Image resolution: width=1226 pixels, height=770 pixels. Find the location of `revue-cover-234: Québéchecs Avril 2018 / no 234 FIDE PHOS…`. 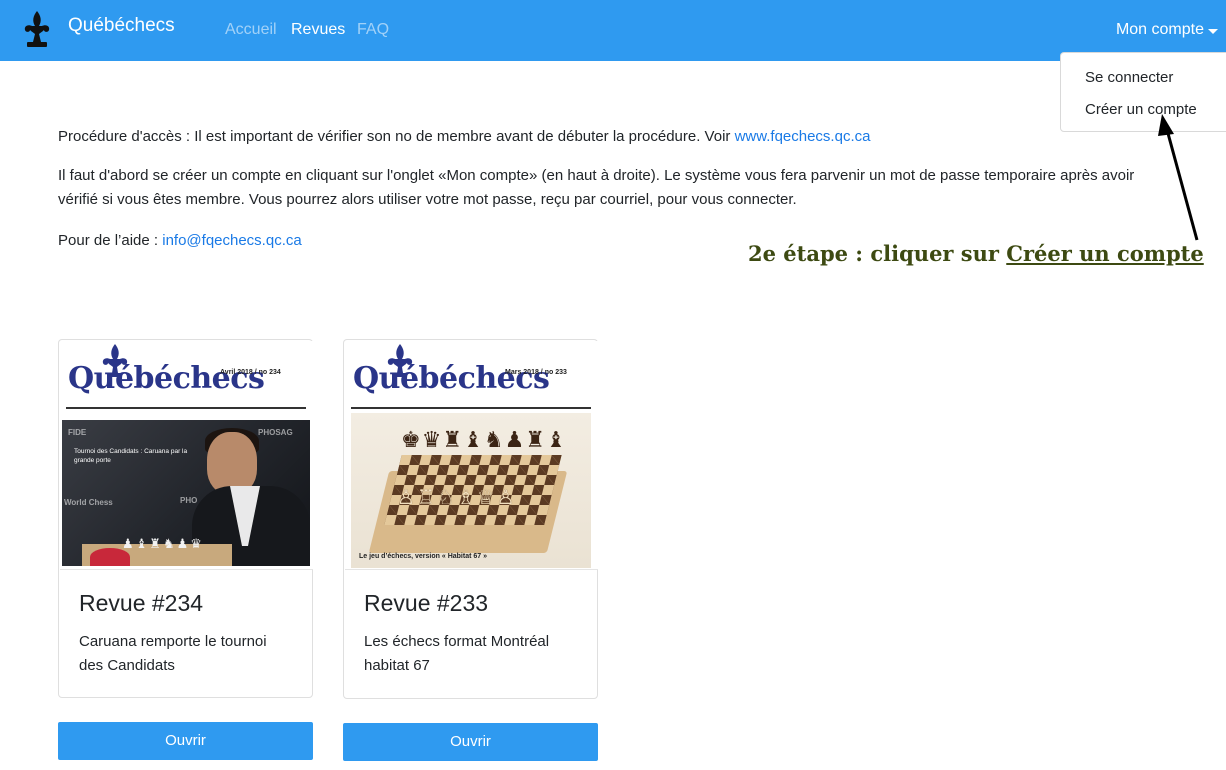

revue-cover-234: Québéchecs Avril 2018 / no 234 FIDE PHOS… is located at coordinates (186, 455).